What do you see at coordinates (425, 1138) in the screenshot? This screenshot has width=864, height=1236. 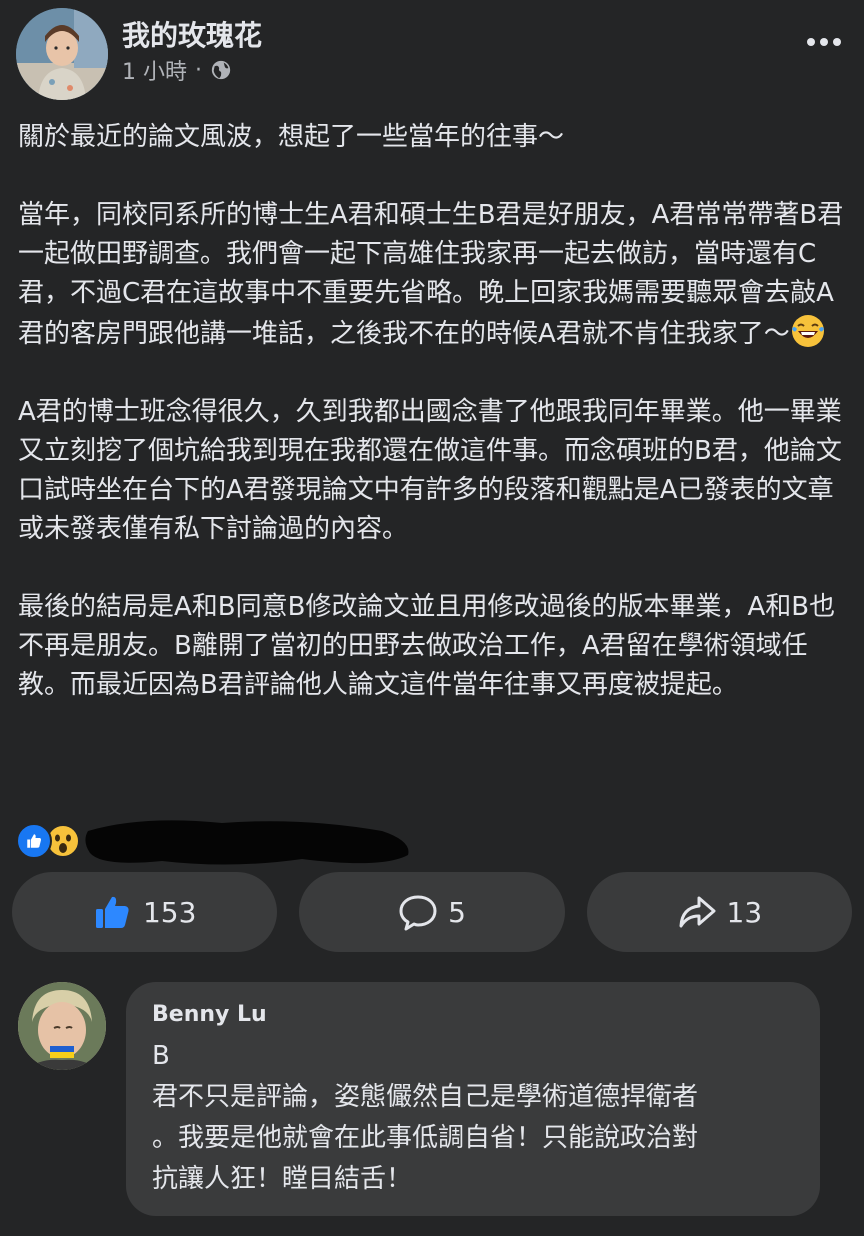 I see `comment-line: 。我要是他就會在此事低調自省！只能說政治對` at bounding box center [425, 1138].